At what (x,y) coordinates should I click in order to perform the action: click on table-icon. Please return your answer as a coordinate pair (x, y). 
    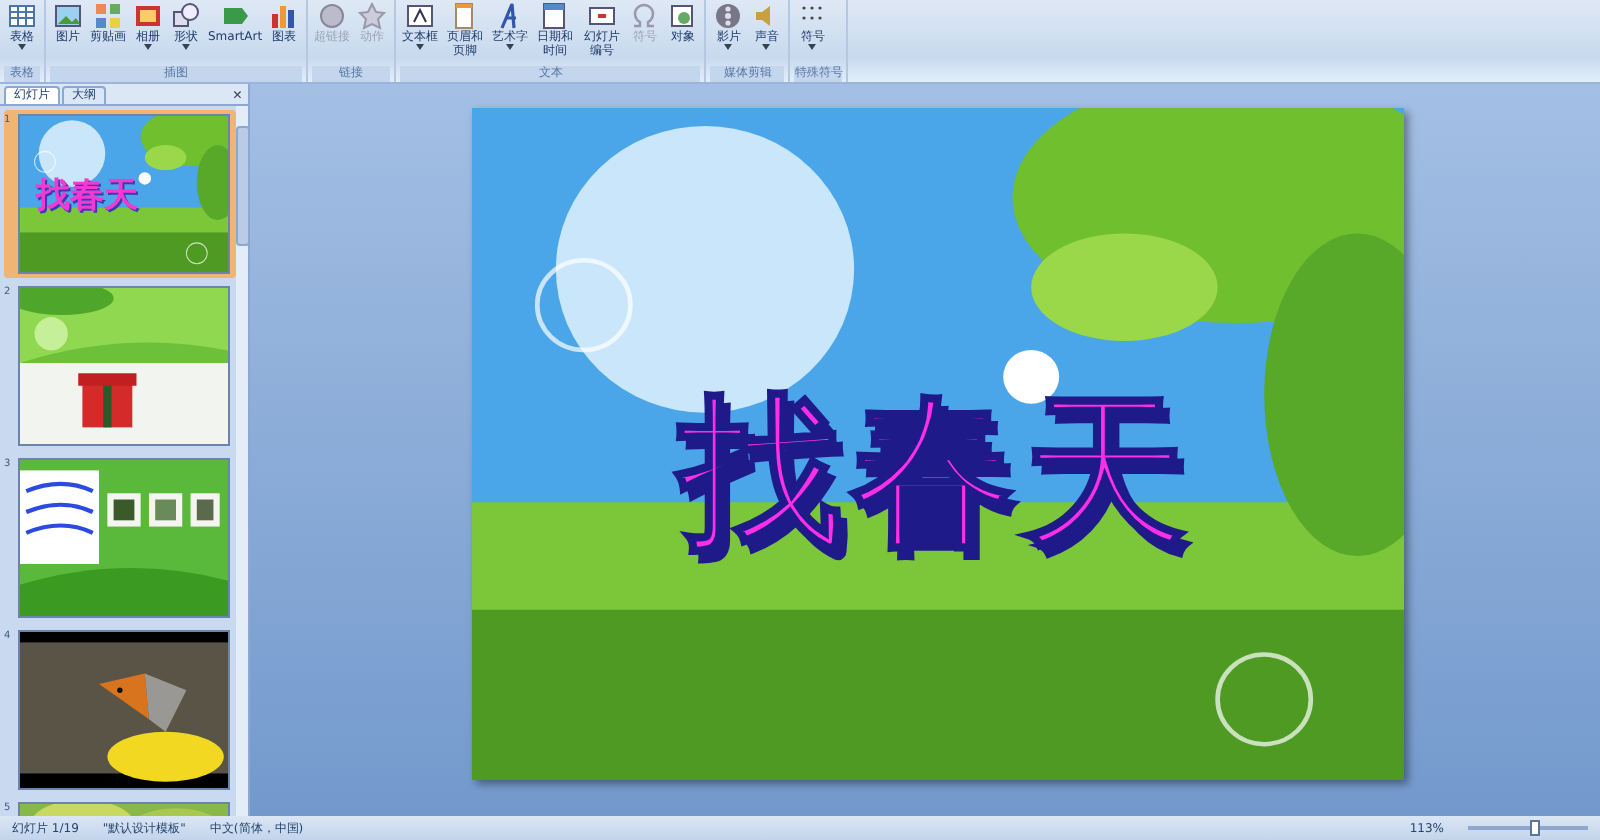
    Looking at the image, I should click on (22, 16).